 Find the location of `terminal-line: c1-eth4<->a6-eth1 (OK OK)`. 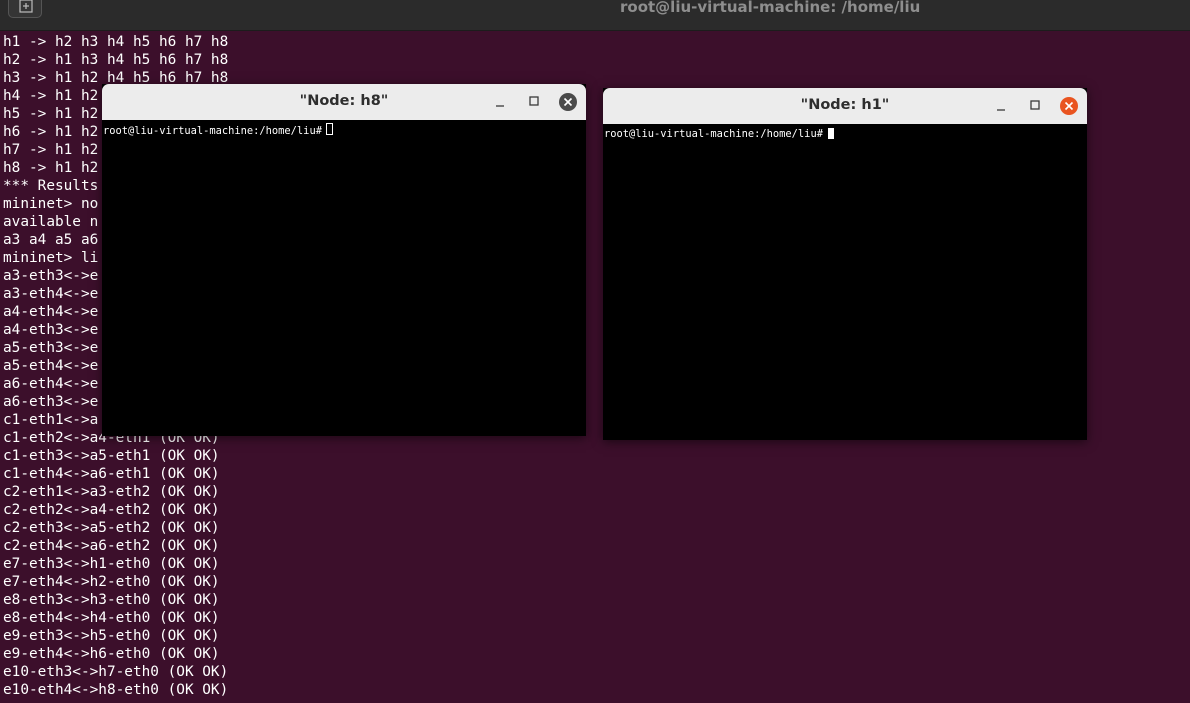

terminal-line: c1-eth4<->a6-eth1 (OK OK) is located at coordinates (111, 474).